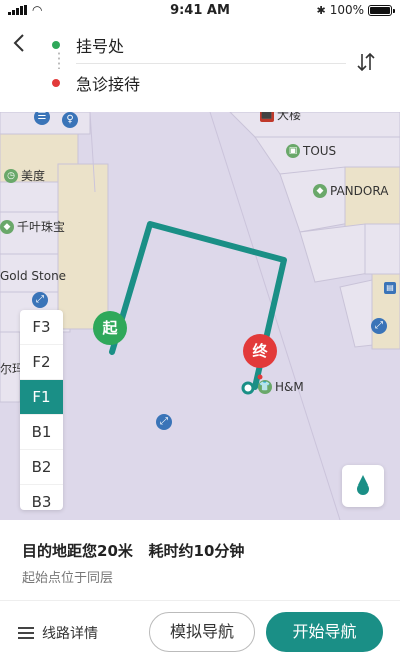 The image size is (400, 666). Describe the element at coordinates (320, 151) in the screenshot. I see `store-tous-label: TOUS` at that location.